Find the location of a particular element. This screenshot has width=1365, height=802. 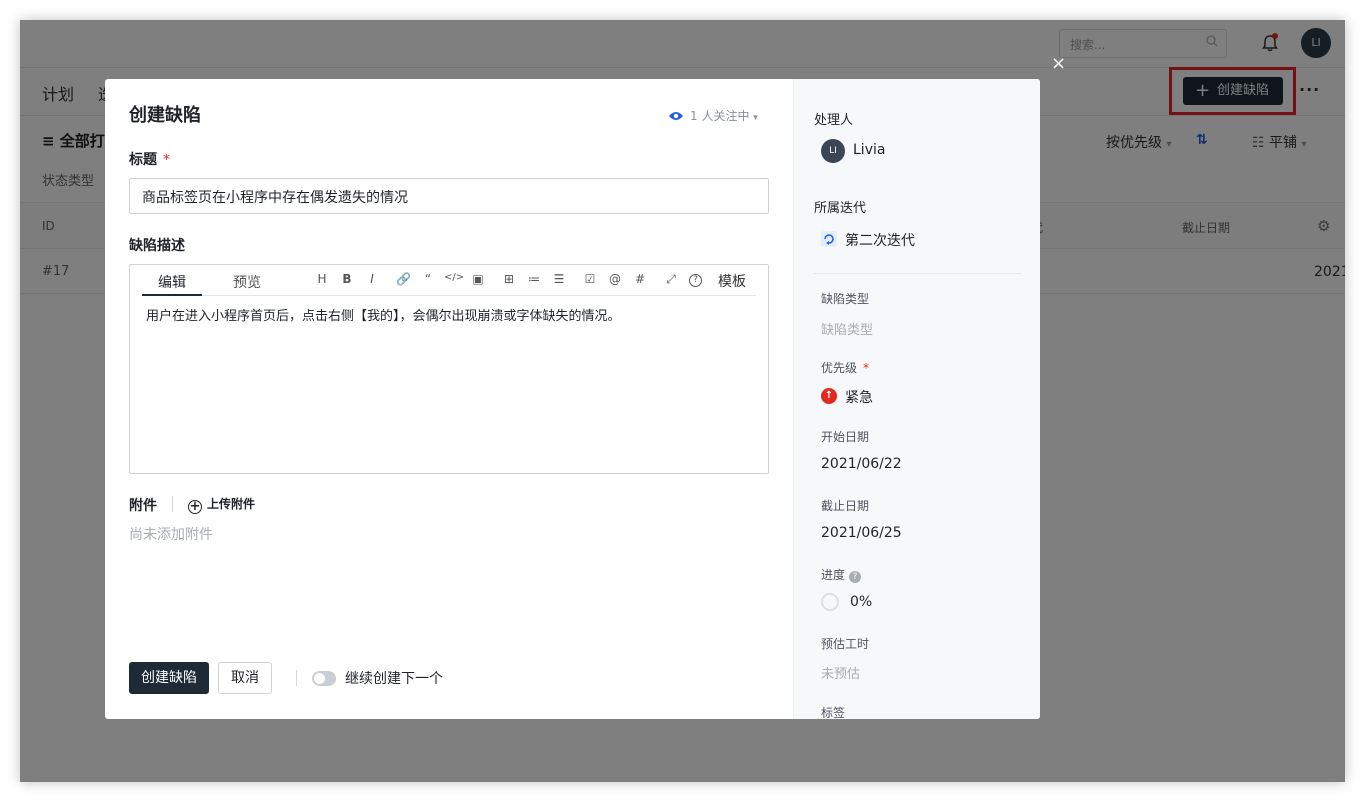

editor-toolbar: 编辑 预览 H B I 🔗 “ </> ▣ ⊞ ≔ ☰ ☑ @ # ⤢ ? 模板 is located at coordinates (449, 280).